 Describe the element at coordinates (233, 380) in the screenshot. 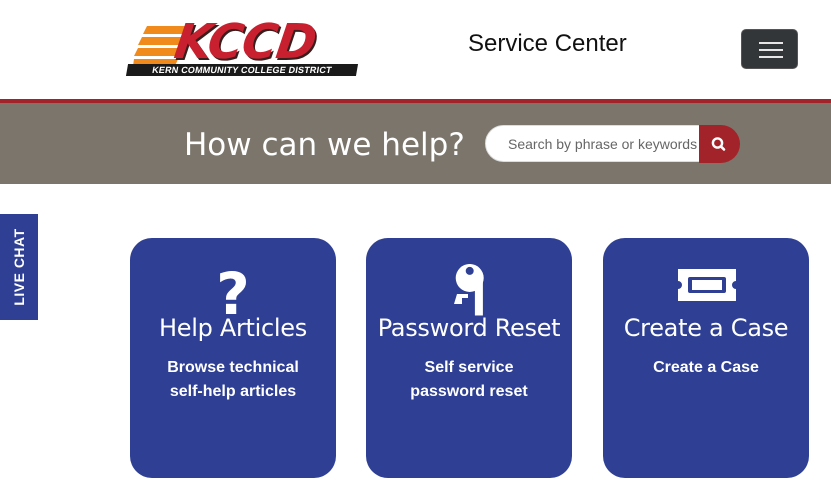

I see `card-description: Browse technical self-help articles` at that location.